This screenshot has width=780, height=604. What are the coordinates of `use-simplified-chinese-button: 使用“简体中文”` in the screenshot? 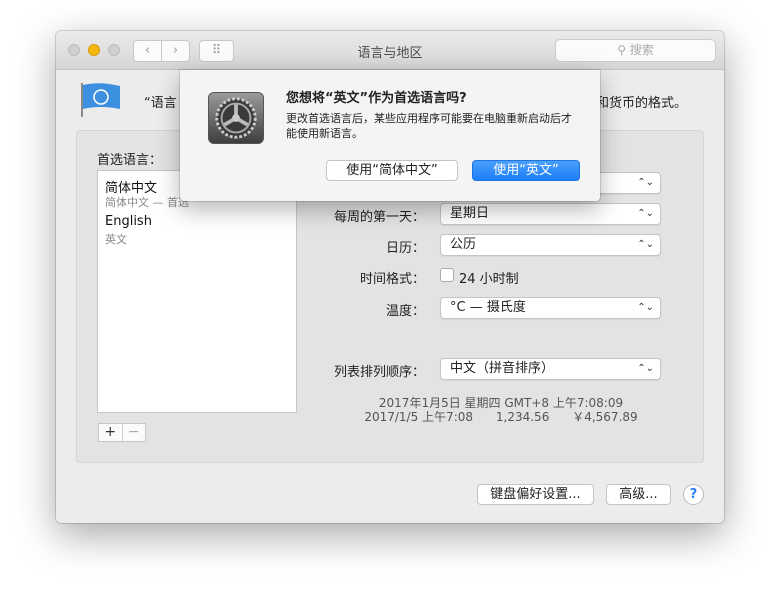 It's located at (392, 170).